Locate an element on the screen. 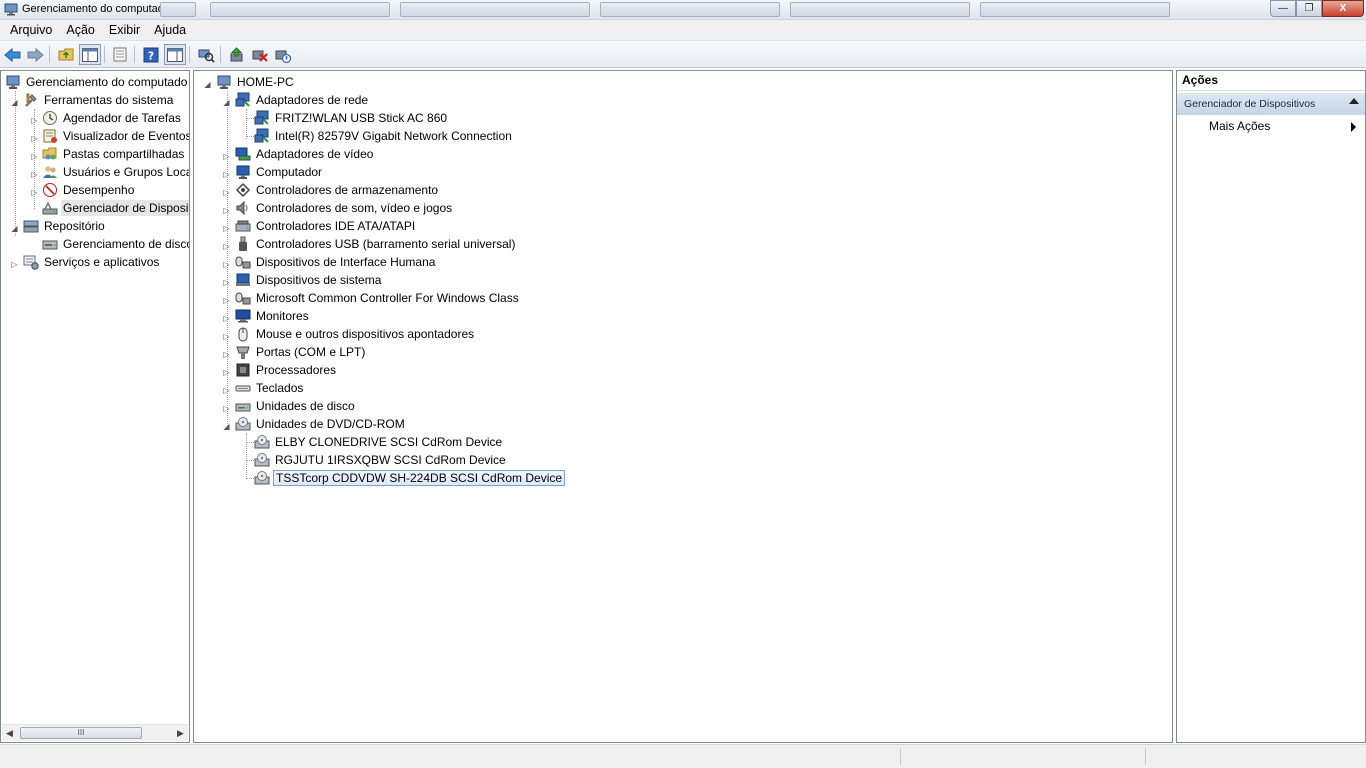 This screenshot has width=1366, height=768. help-button: ? is located at coordinates (151, 54).